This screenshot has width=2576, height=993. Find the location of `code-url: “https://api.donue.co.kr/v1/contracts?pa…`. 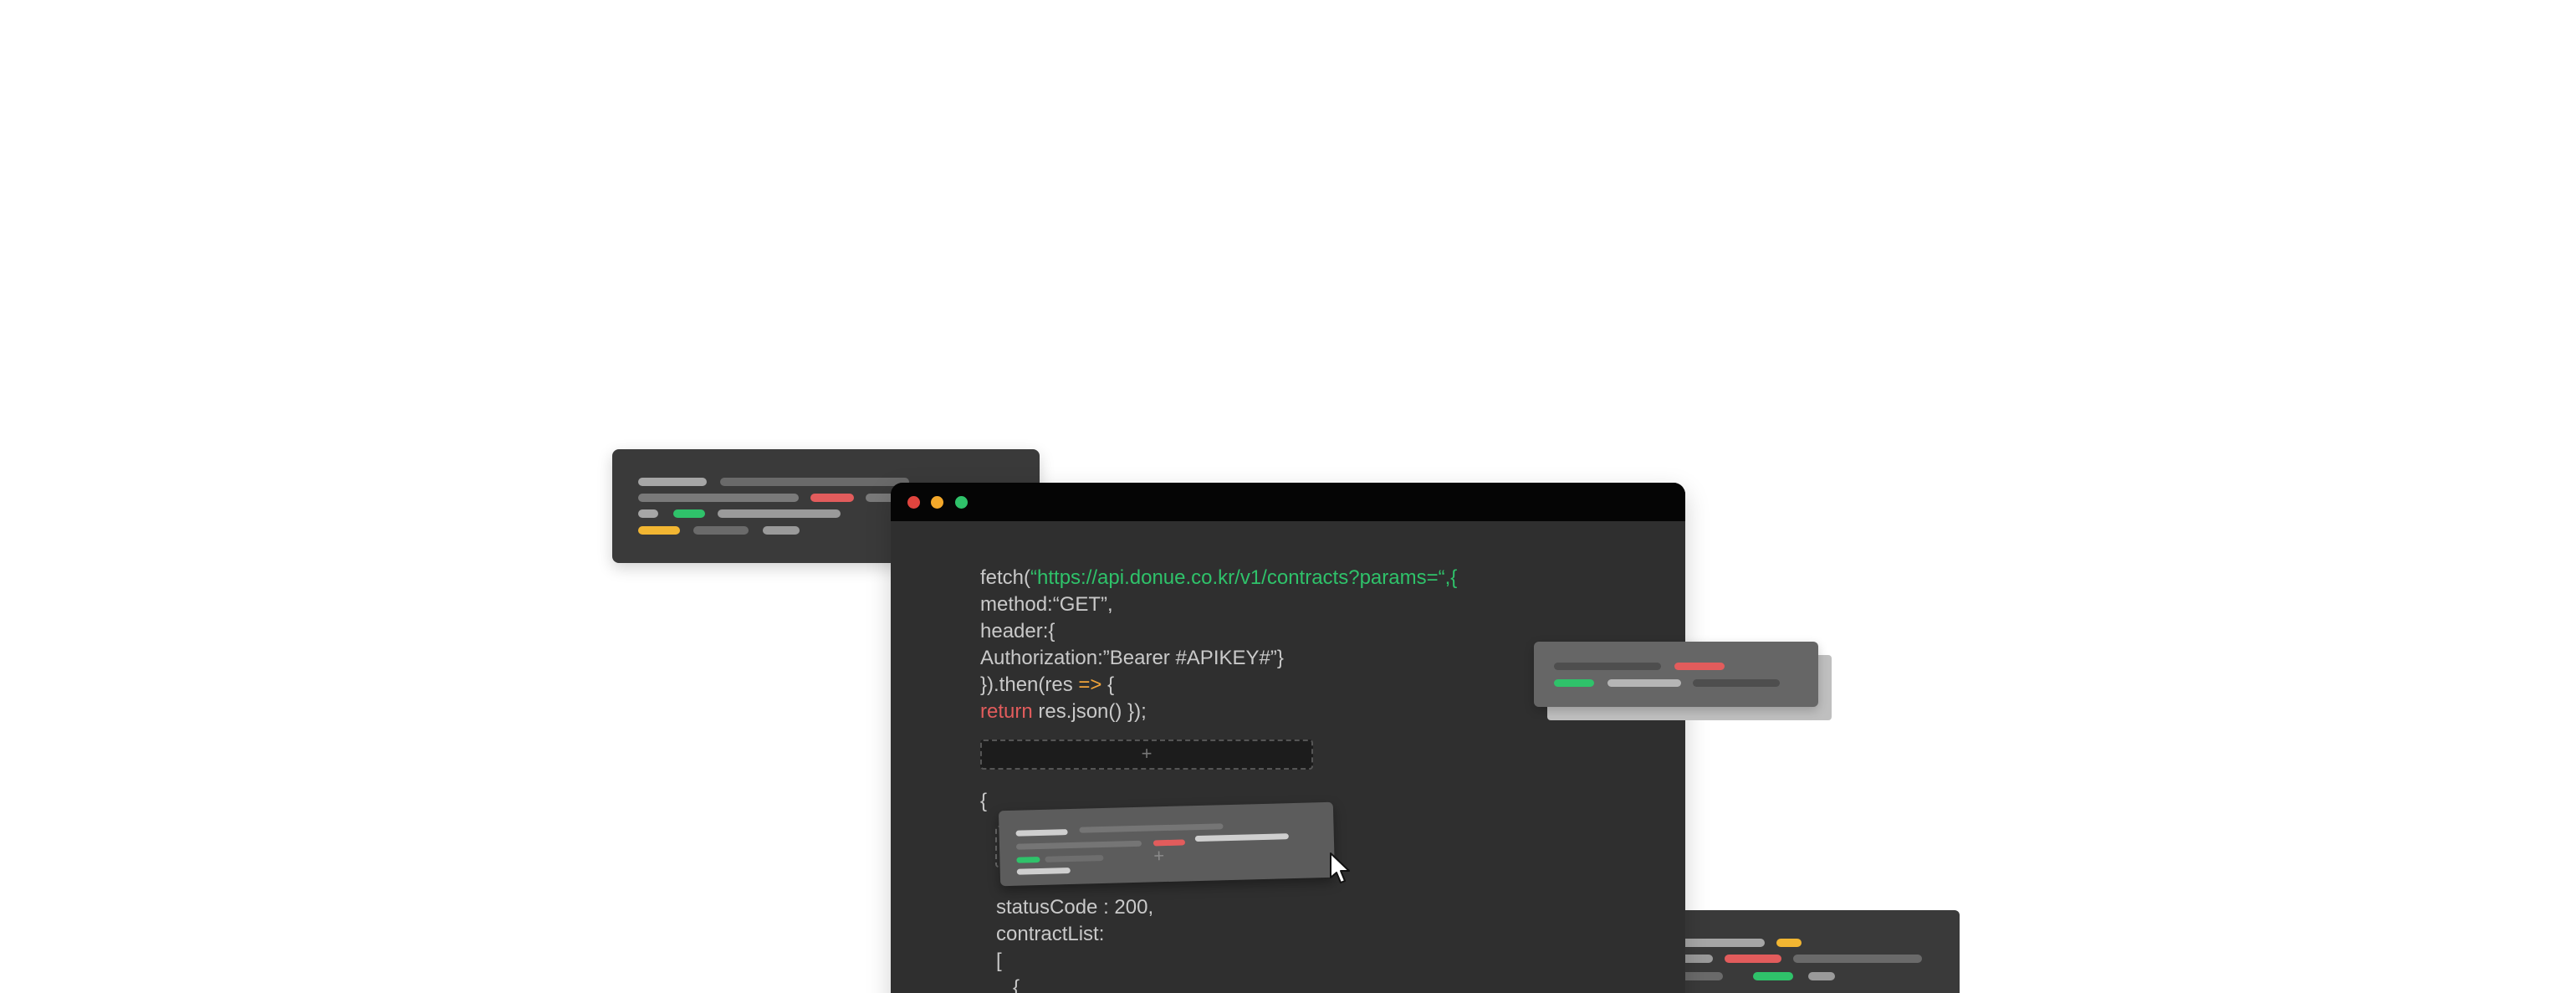

code-url: “https://api.donue.co.kr/v1/contracts?pa… is located at coordinates (1244, 577).